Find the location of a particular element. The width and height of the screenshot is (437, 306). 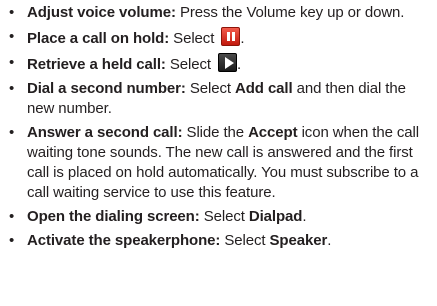

pause-icon is located at coordinates (231, 36).